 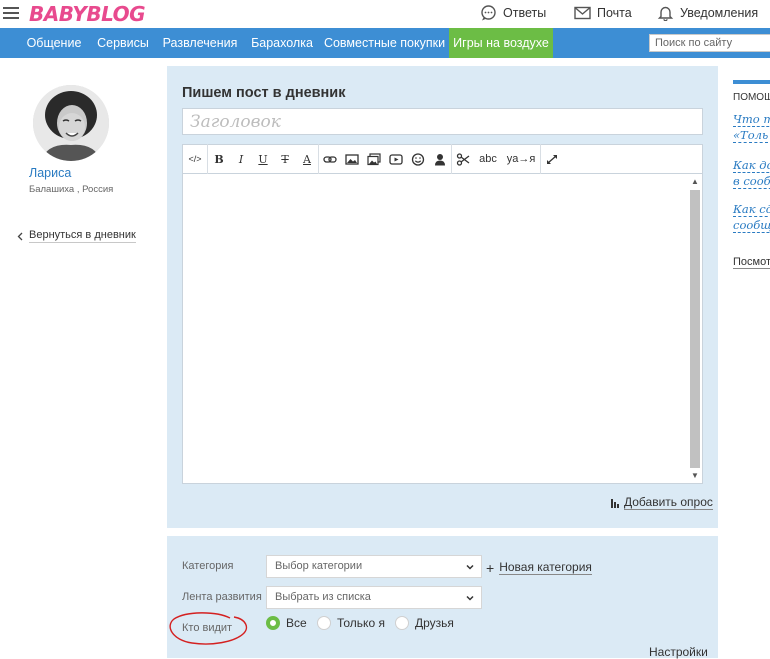 I want to click on menu-icon, so click(x=11, y=13).